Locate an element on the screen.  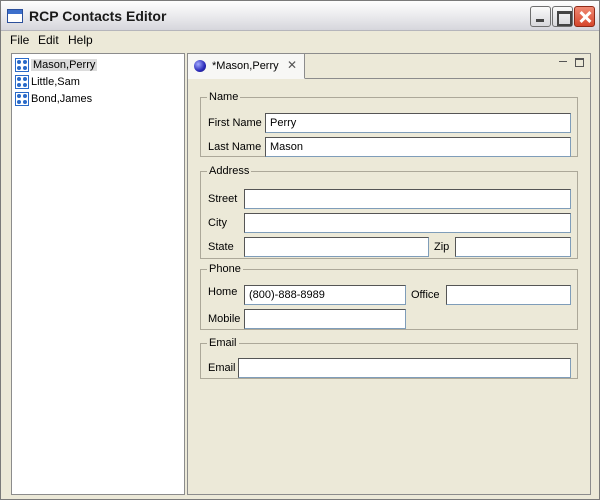
window-icon is located at coordinates (15, 16).